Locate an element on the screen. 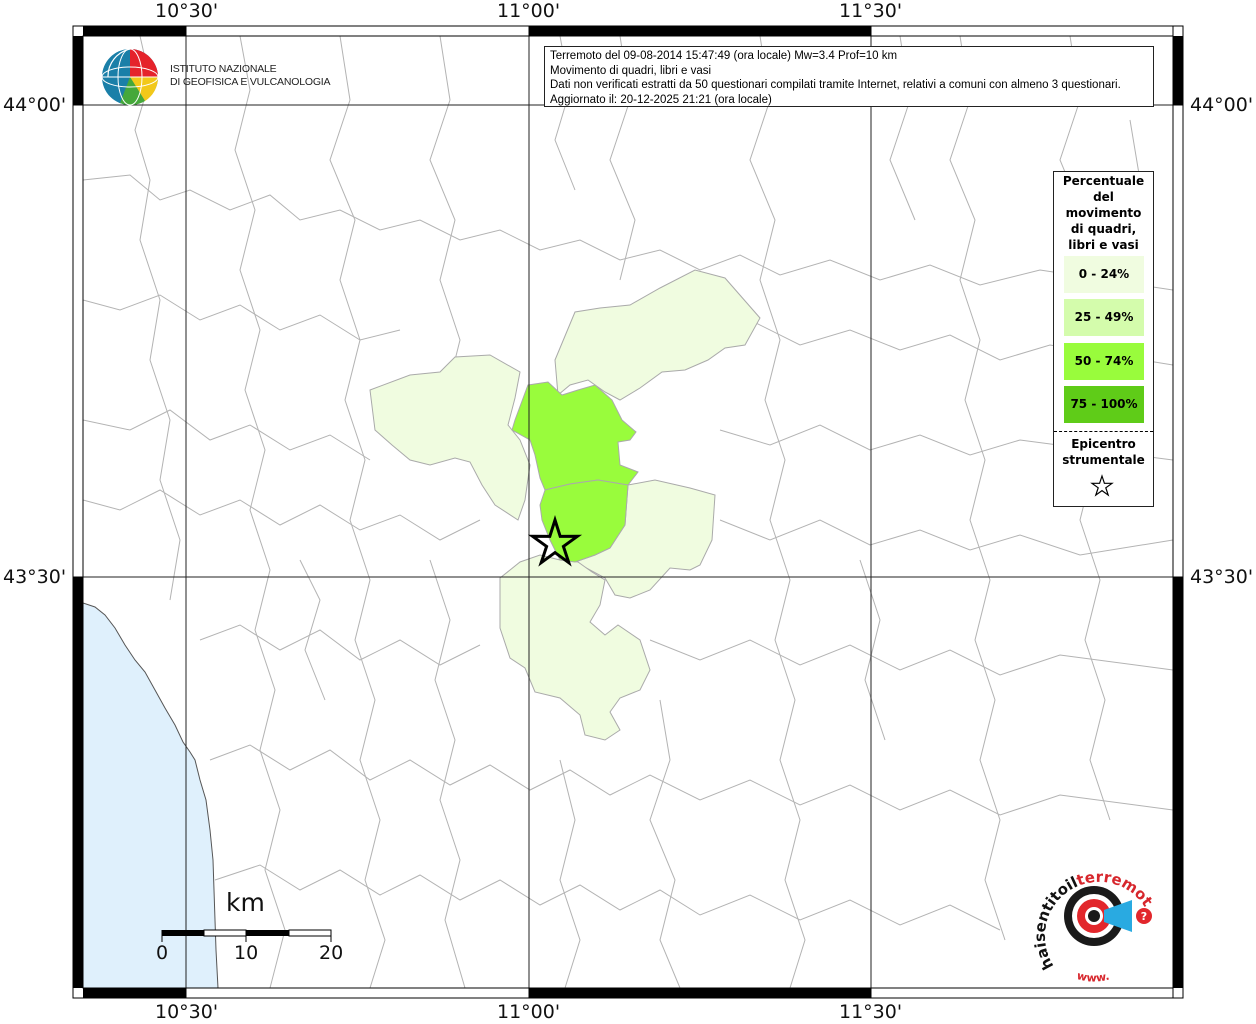 The image size is (1256, 1024). legend-title-line: del is located at coordinates (1103, 197).